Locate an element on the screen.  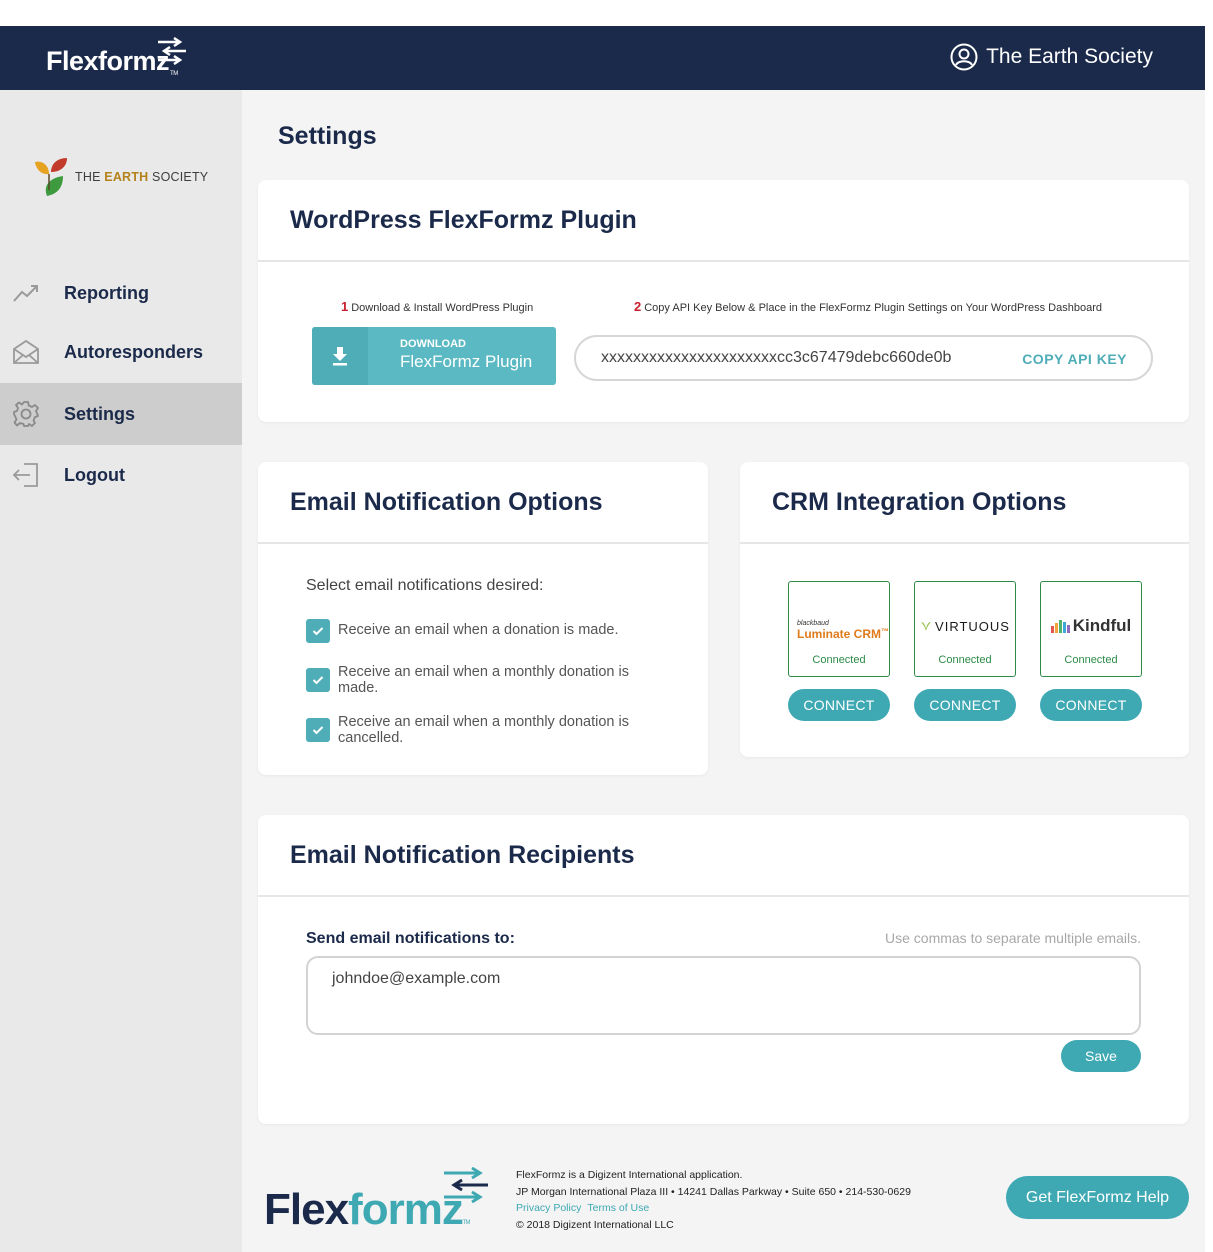
sidebar-item-autoresponders: Autoresponders is located at coordinates (121, 352).